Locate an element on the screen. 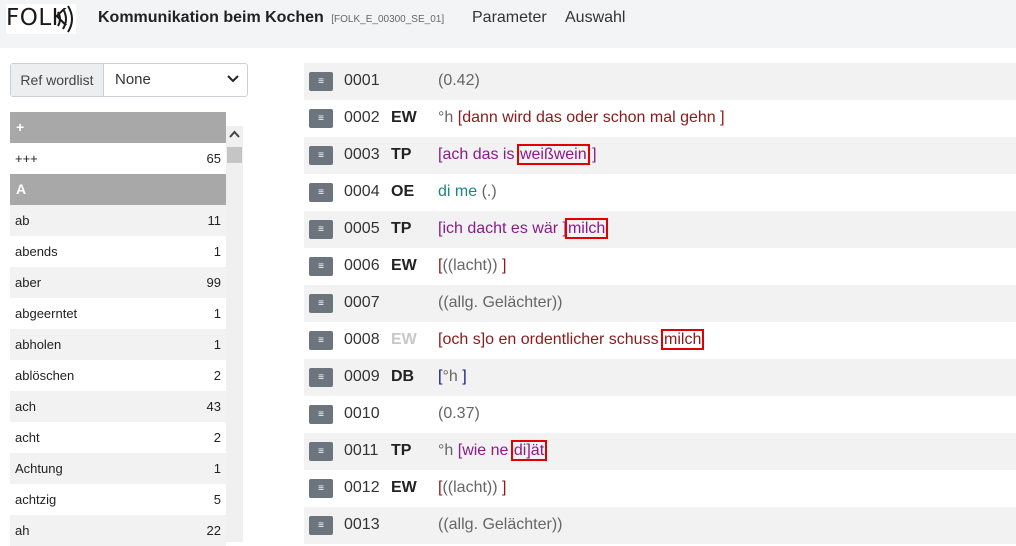 This screenshot has height=546, width=1016. word-list-scrollbar is located at coordinates (234, 334).